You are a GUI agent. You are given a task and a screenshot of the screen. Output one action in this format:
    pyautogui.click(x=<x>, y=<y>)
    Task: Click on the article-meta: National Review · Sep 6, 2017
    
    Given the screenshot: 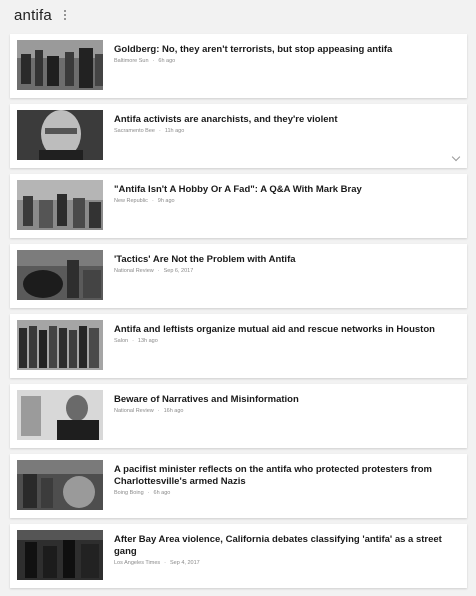 What is the action you would take?
    pyautogui.click(x=154, y=271)
    